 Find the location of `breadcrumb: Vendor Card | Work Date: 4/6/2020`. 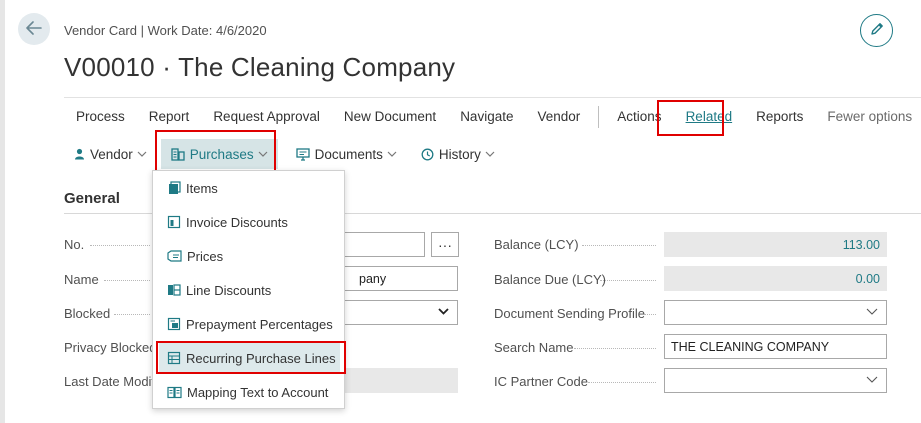

breadcrumb: Vendor Card | Work Date: 4/6/2020 is located at coordinates (165, 30).